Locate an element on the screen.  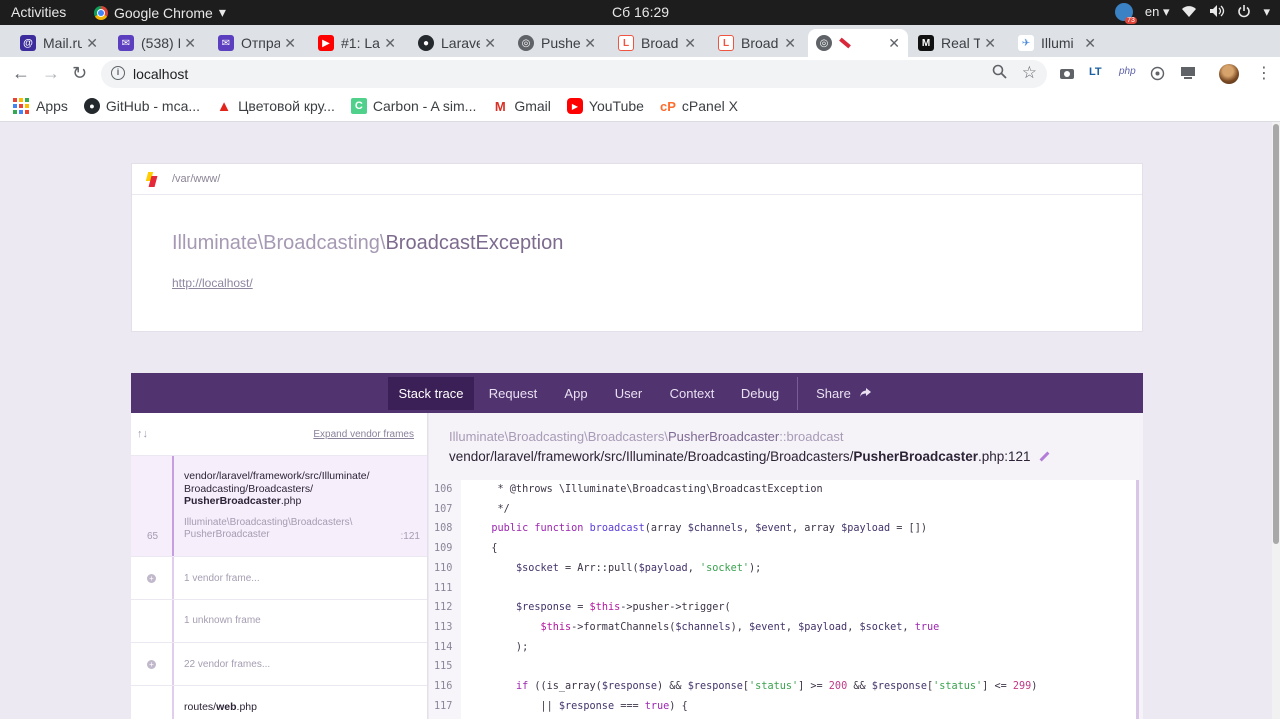
address-bar: i localhost ☆ is located at coordinates (574, 74).